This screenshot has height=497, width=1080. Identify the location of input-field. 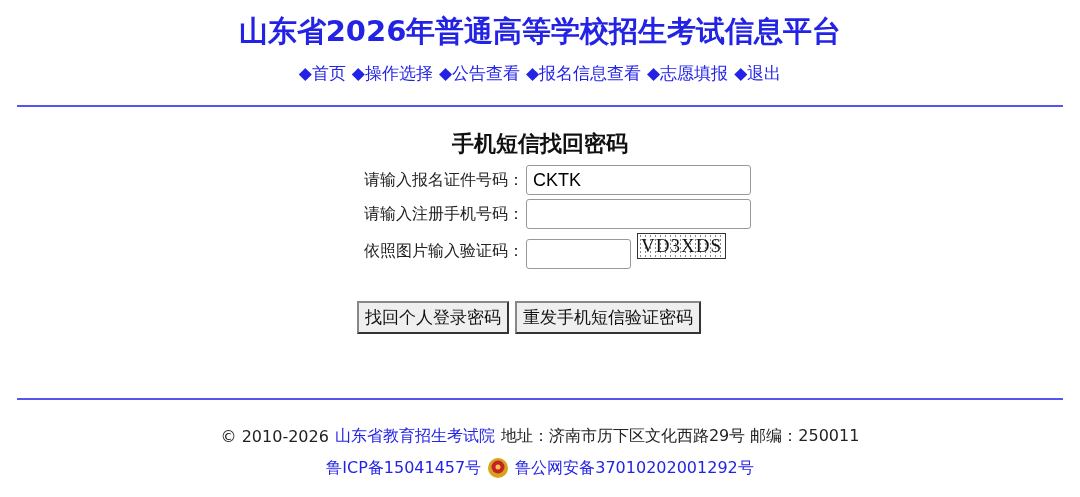
(638, 214).